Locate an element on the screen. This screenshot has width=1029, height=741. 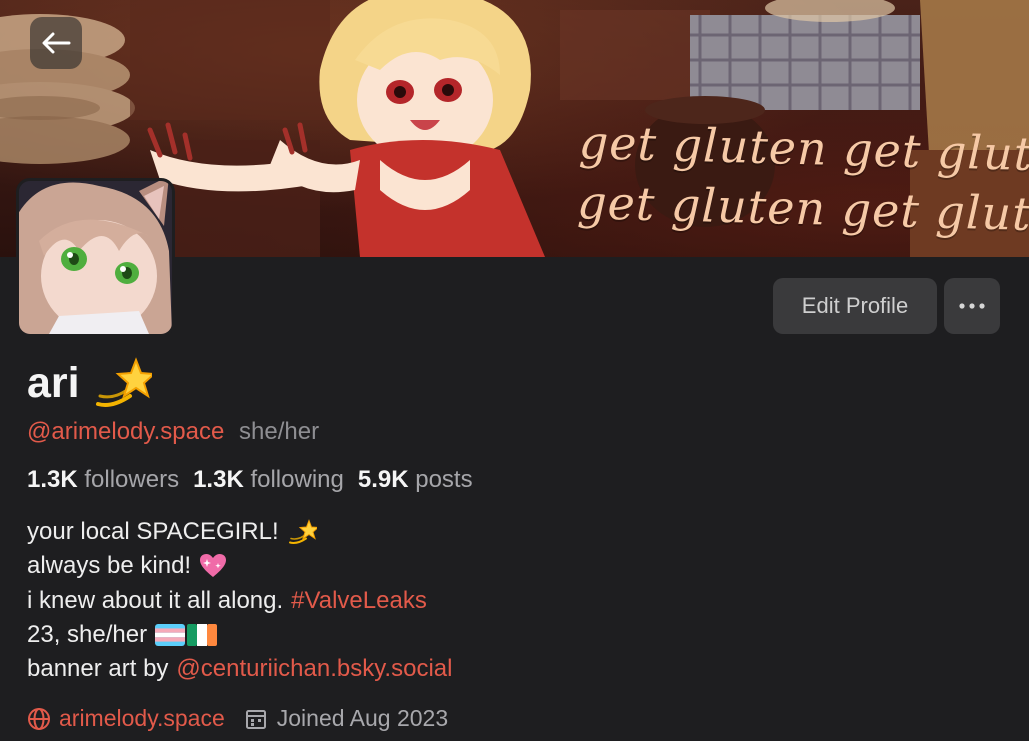
avatar is located at coordinates (95, 257).